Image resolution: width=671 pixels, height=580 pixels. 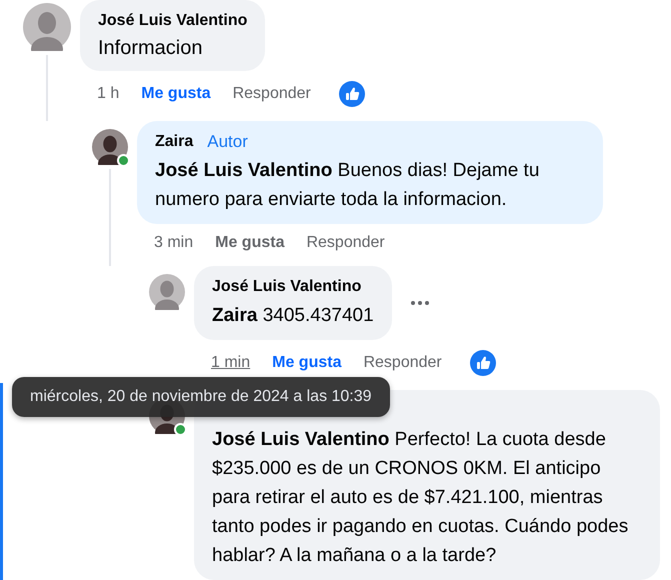 What do you see at coordinates (174, 142) in the screenshot?
I see `author-name: Zaira` at bounding box center [174, 142].